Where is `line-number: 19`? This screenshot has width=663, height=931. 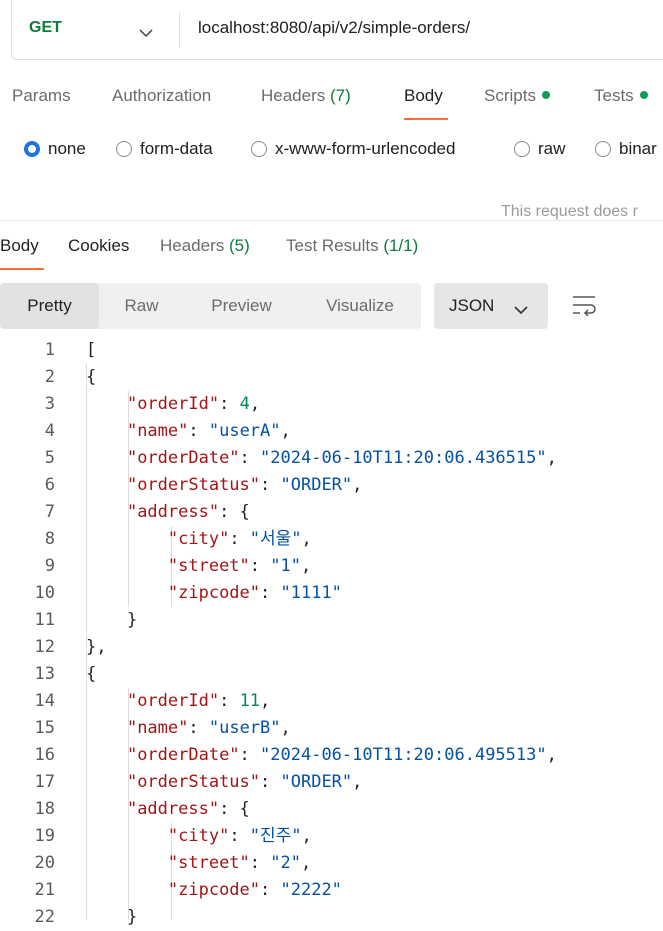
line-number: 19 is located at coordinates (44, 836).